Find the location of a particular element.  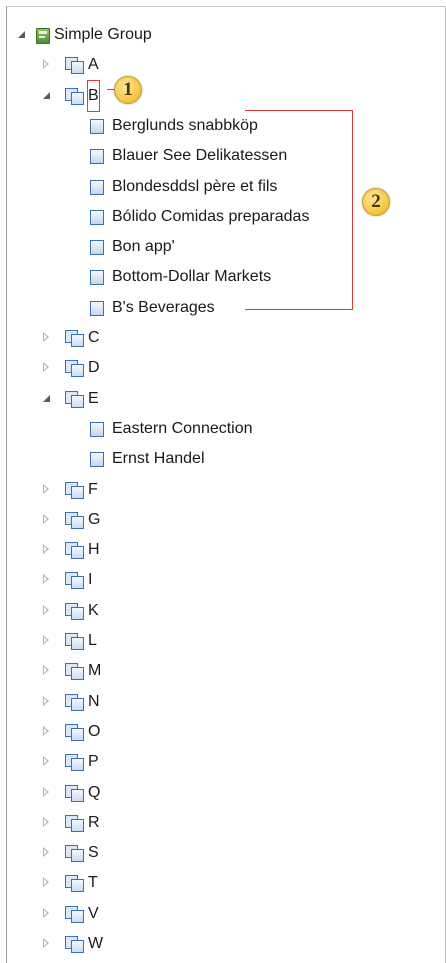

tree-group-label: F is located at coordinates (93, 490).